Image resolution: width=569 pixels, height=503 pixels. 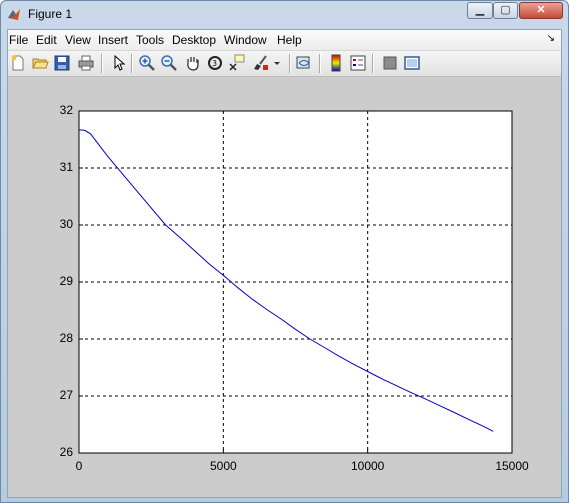 I want to click on dock-arrow-icon: ↘, so click(x=551, y=38).